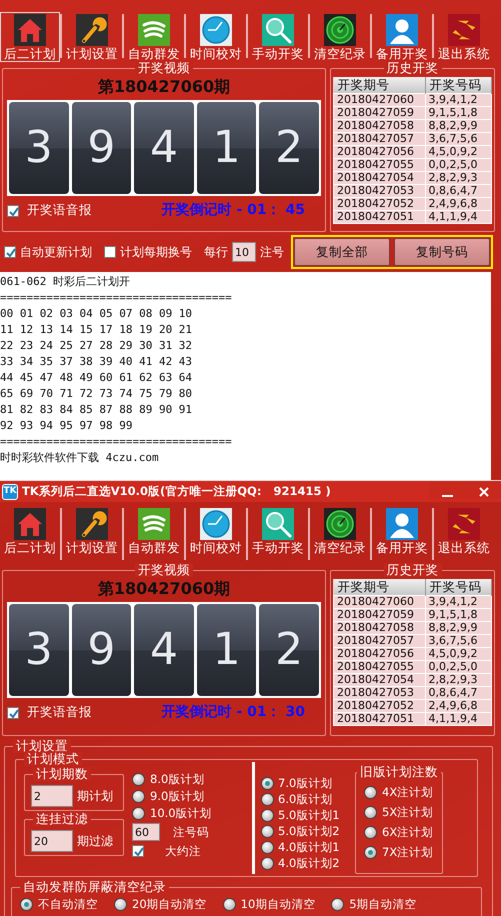 This screenshot has height=916, width=501. I want to click on checkbox-label: 开奖语音报, so click(59, 712).